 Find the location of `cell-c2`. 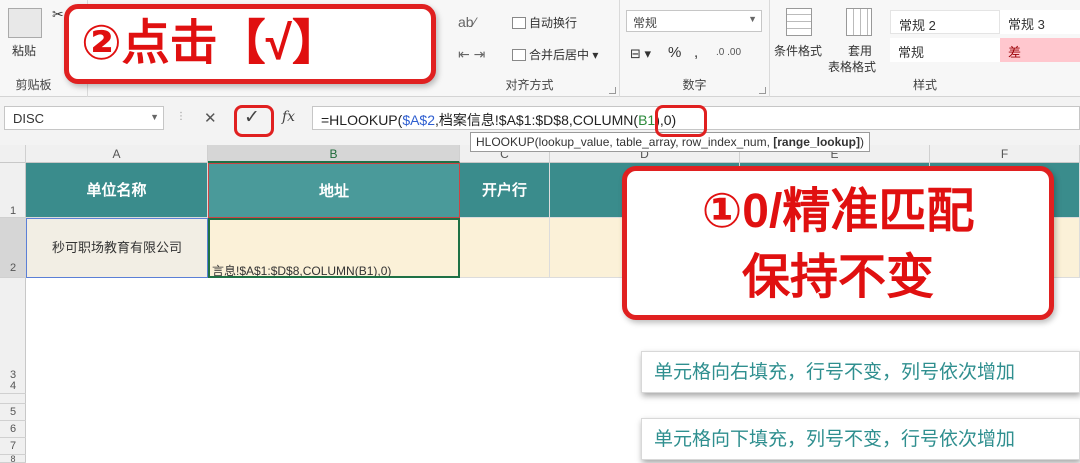

cell-c2 is located at coordinates (505, 248).